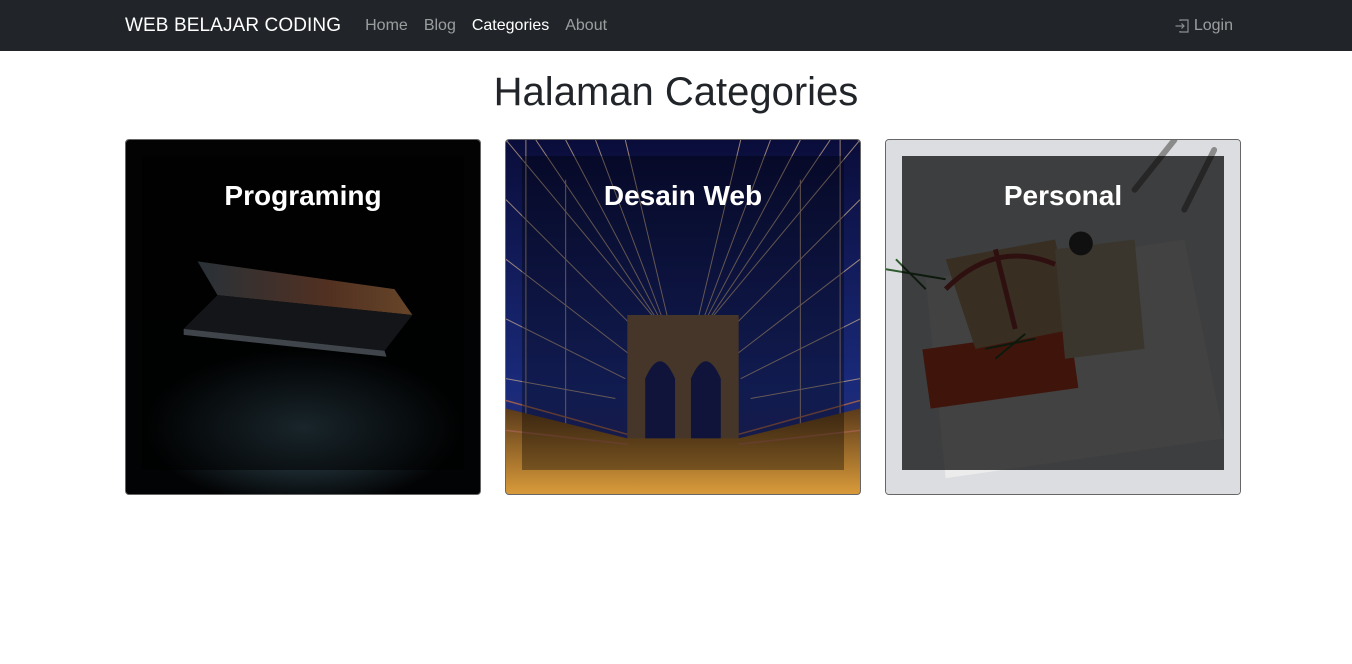  Describe the element at coordinates (440, 26) in the screenshot. I see `nav-link-blog: Blog` at that location.